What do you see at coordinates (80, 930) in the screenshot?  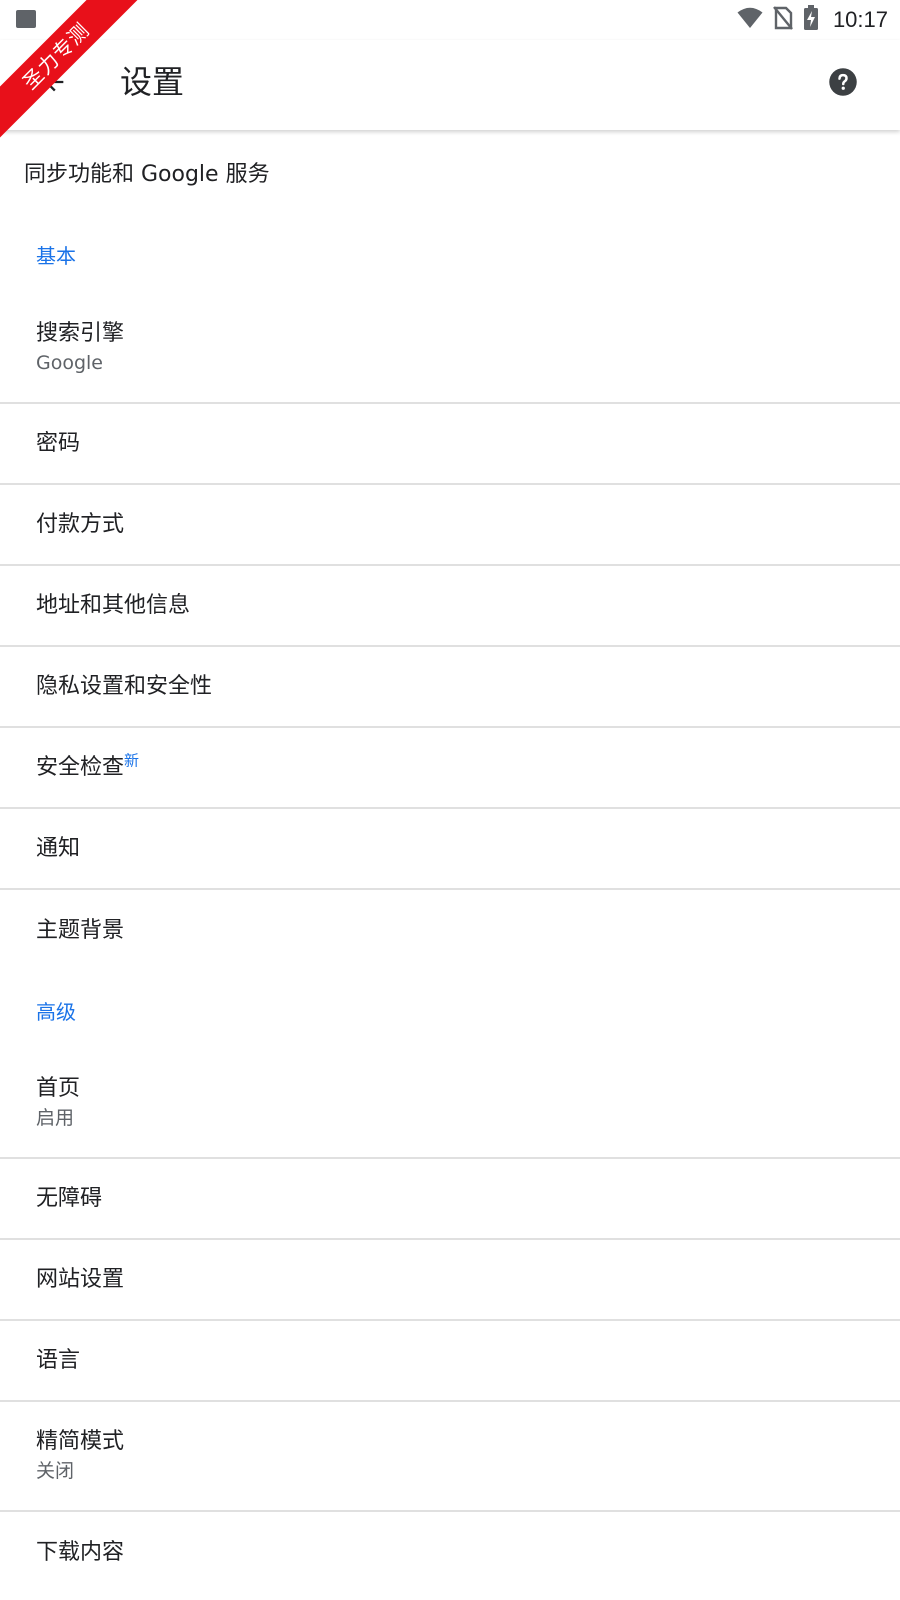 I see `item-title: 主题背景` at bounding box center [80, 930].